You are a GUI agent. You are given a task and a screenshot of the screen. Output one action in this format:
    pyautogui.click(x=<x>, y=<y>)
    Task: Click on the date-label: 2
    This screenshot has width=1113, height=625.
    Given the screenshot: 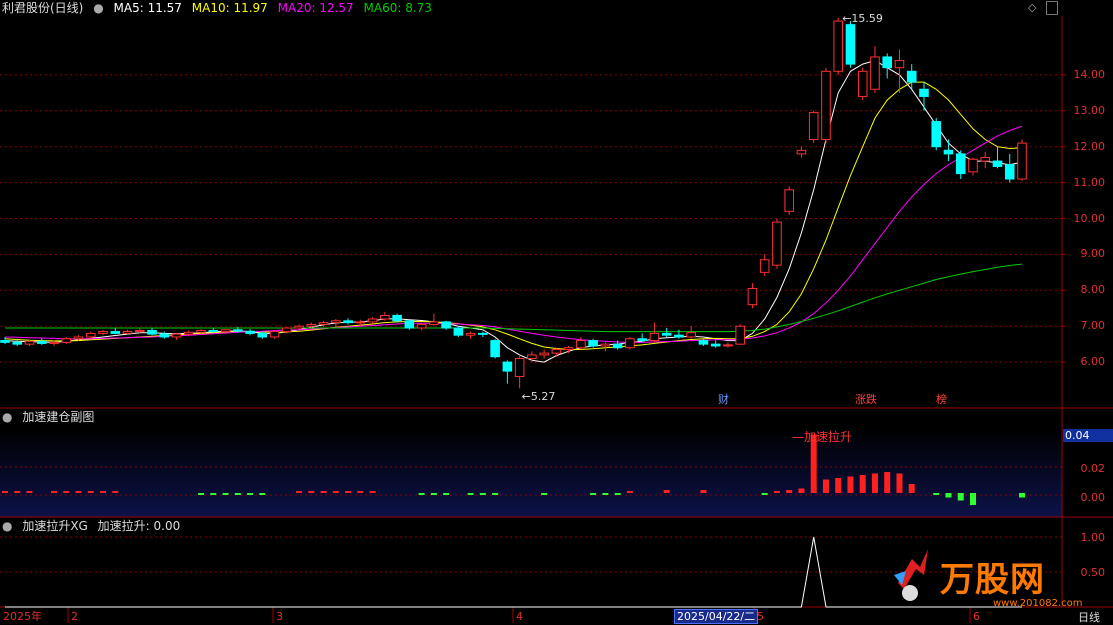 What is the action you would take?
    pyautogui.click(x=74, y=616)
    